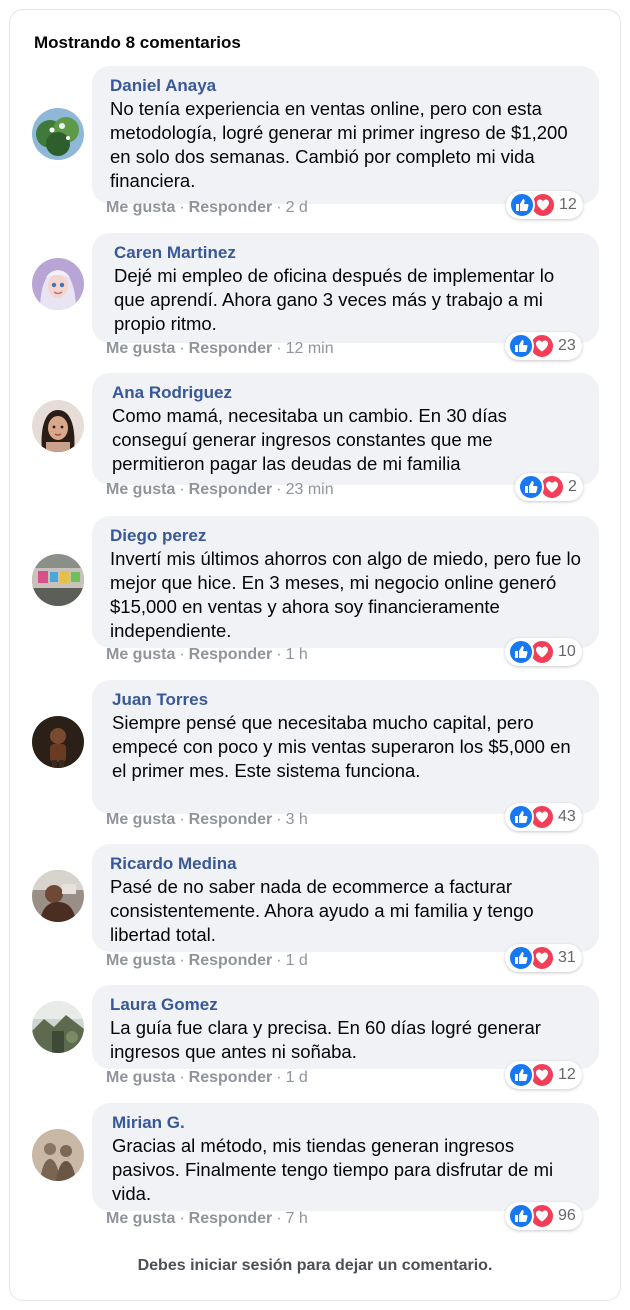 This screenshot has height=1310, width=630. I want to click on reaction-count: 10, so click(567, 651).